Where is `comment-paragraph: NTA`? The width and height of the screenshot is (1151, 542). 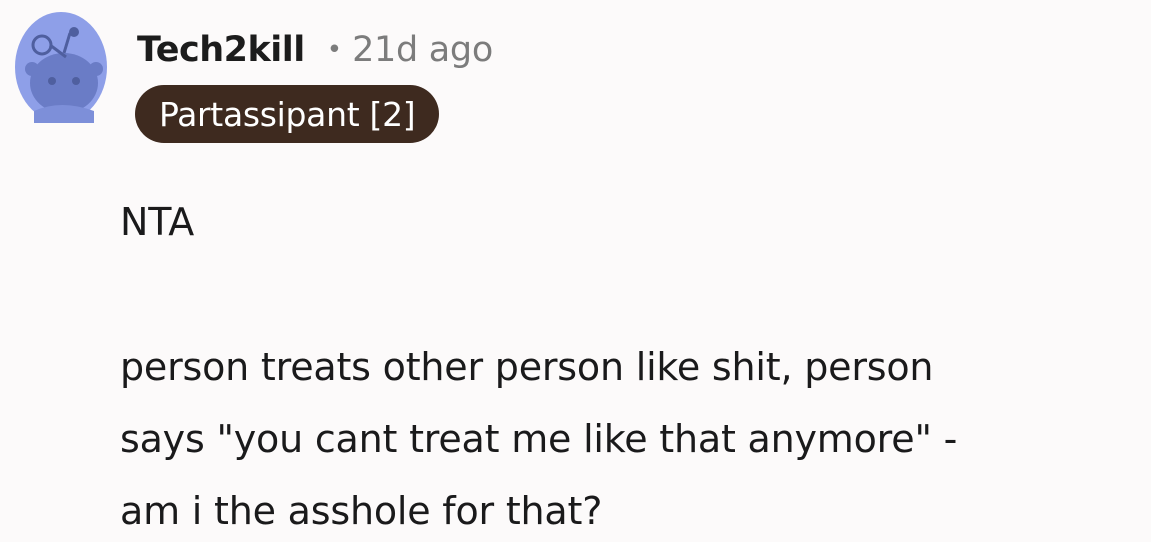 comment-paragraph: NTA is located at coordinates (157, 222).